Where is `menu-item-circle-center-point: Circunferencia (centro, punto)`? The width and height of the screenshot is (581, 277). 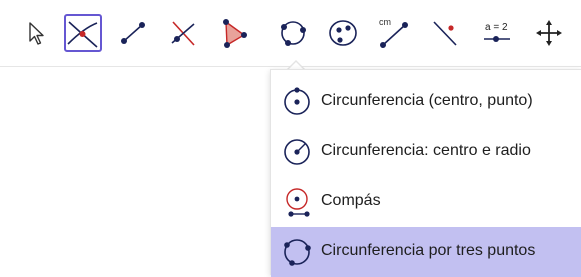
menu-item-circle-center-point: Circunferencia (centro, punto) is located at coordinates (426, 102).